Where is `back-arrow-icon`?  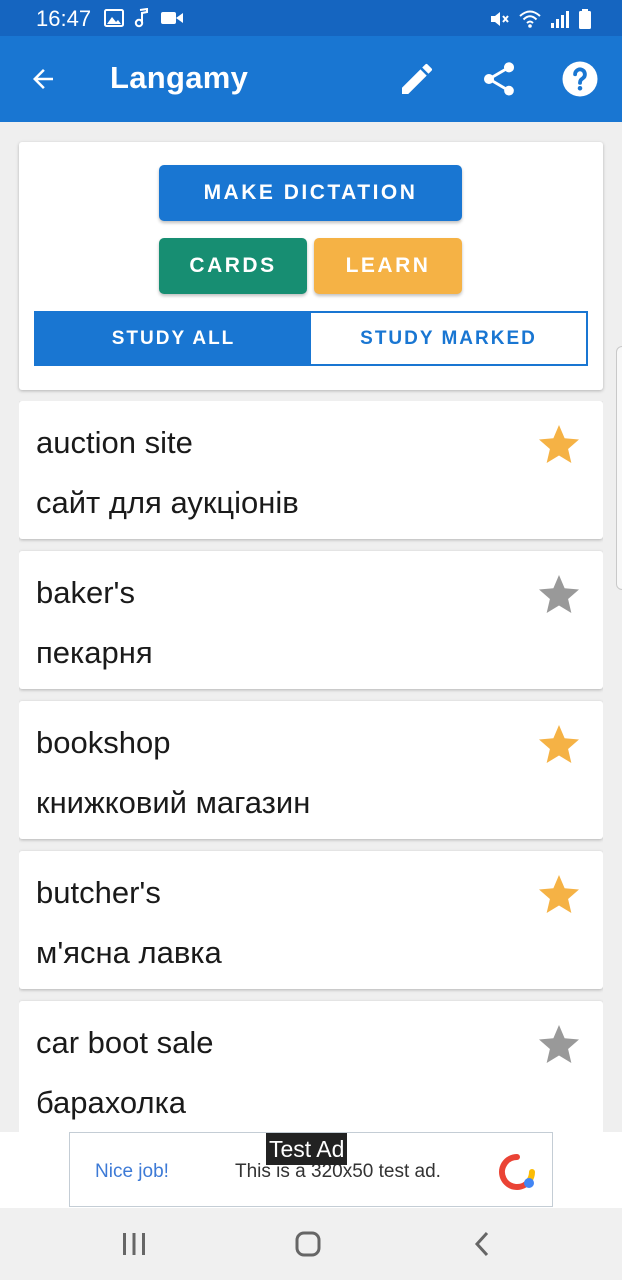
back-arrow-icon is located at coordinates (43, 79).